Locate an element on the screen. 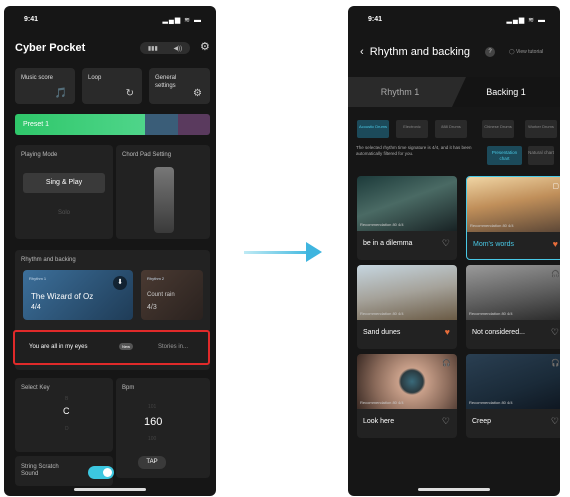 The height and width of the screenshot is (497, 570). rhythm-card-tag: Rhythm 2 is located at coordinates (156, 278).